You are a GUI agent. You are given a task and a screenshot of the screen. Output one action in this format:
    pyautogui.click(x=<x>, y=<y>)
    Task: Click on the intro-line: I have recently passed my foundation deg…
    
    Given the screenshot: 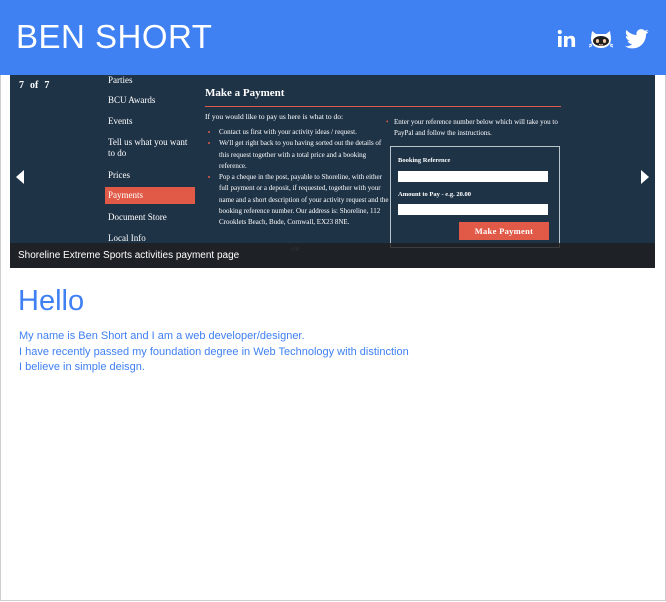 What is the action you would take?
    pyautogui.click(x=214, y=351)
    